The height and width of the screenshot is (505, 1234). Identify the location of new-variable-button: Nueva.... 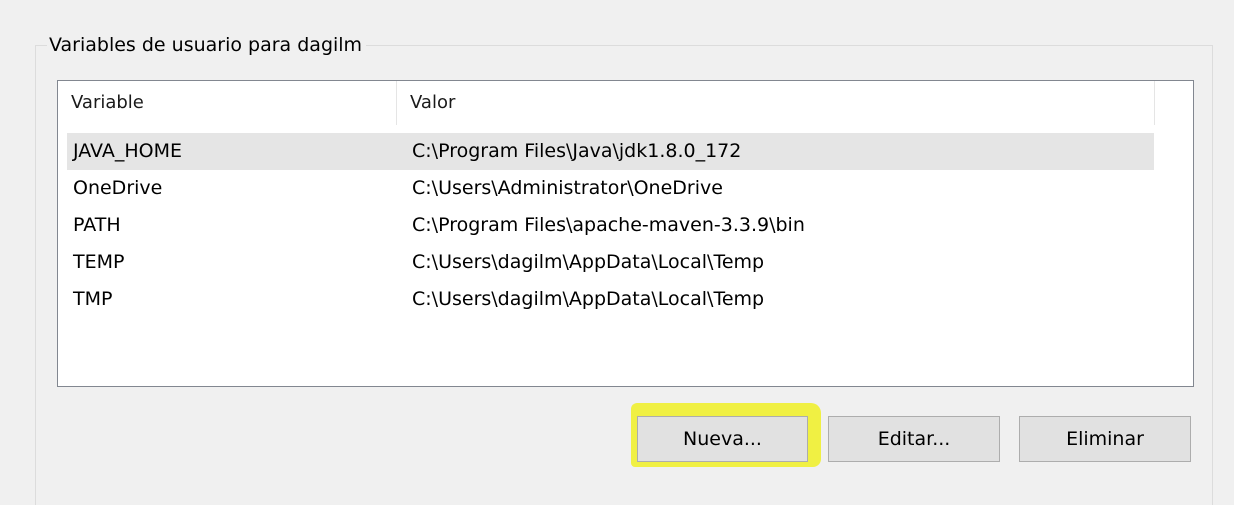
(722, 439).